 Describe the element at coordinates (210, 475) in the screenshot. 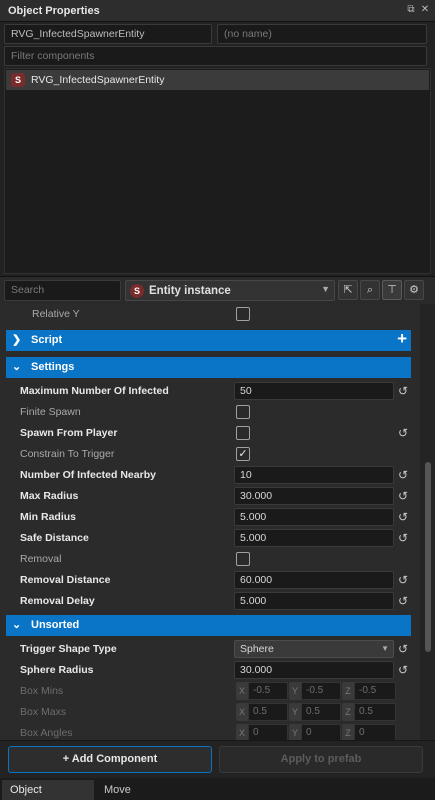

I see `property-row: Number Of Infected Nearby 10 ↺` at that location.